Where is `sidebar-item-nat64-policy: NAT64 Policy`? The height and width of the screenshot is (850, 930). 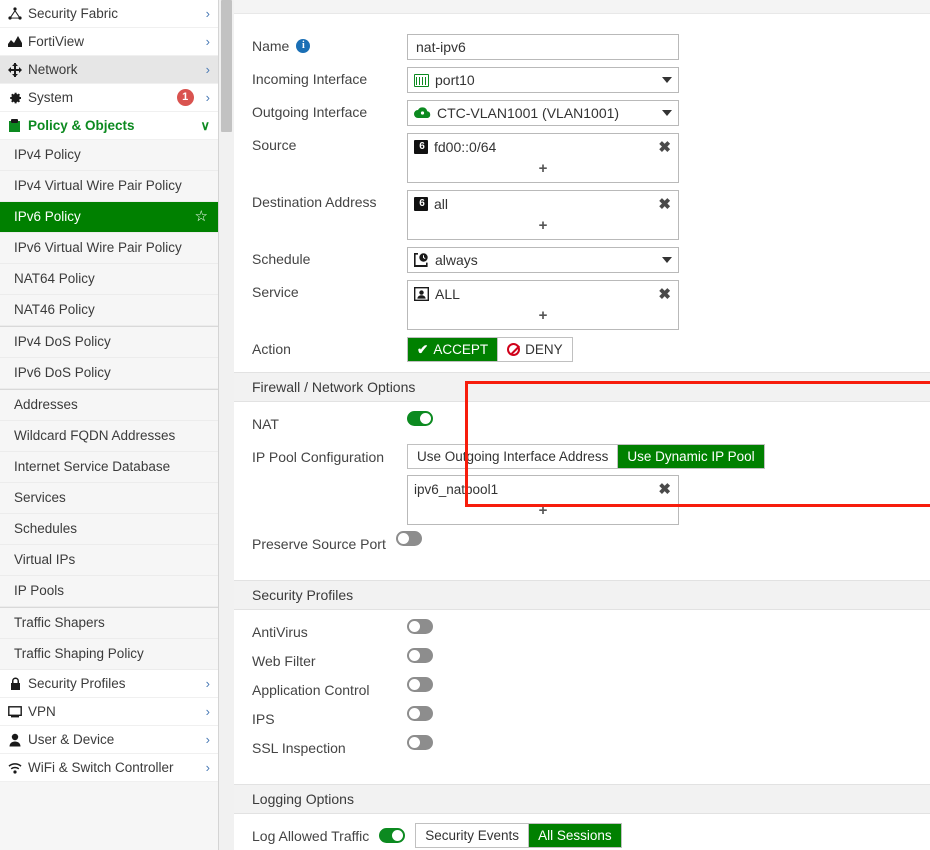
sidebar-item-nat64-policy: NAT64 Policy is located at coordinates (109, 279).